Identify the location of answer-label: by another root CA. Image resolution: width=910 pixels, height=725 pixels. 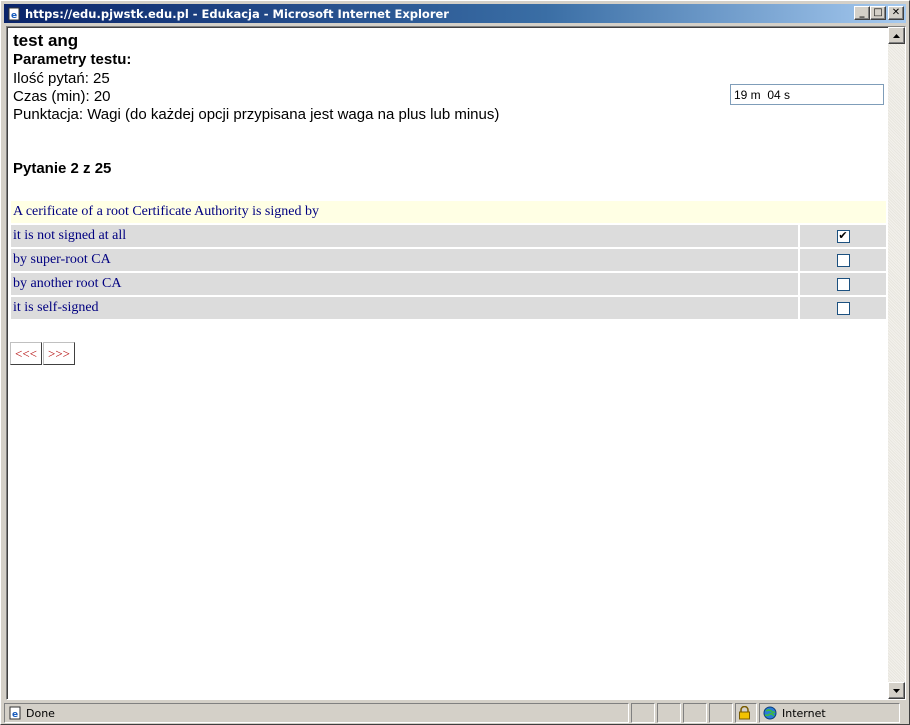
(404, 284).